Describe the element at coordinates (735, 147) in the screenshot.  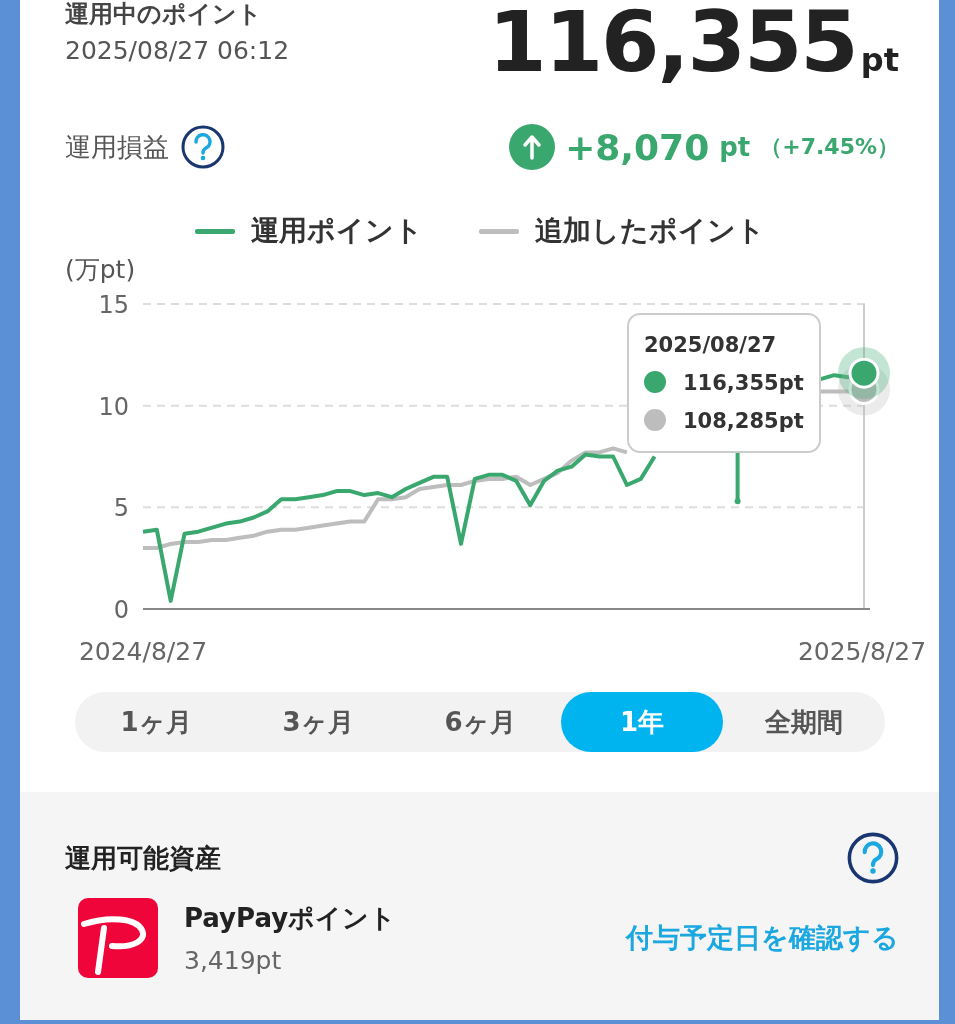
I see `profit-unit: pt` at that location.